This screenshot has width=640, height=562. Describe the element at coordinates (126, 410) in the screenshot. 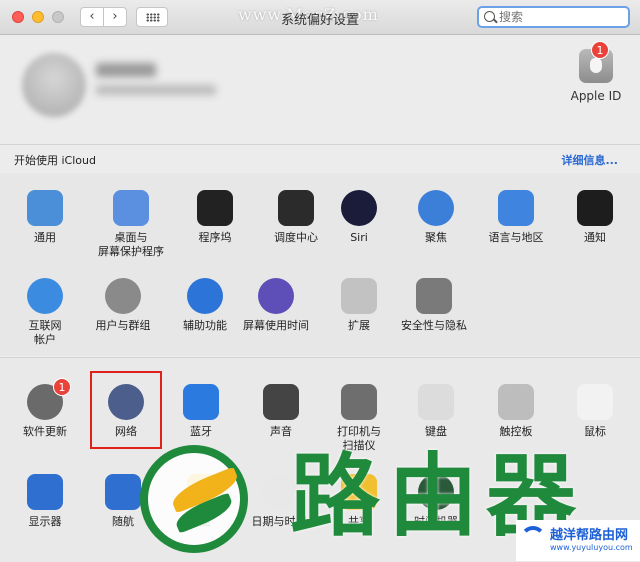

I see `highlight-box` at that location.